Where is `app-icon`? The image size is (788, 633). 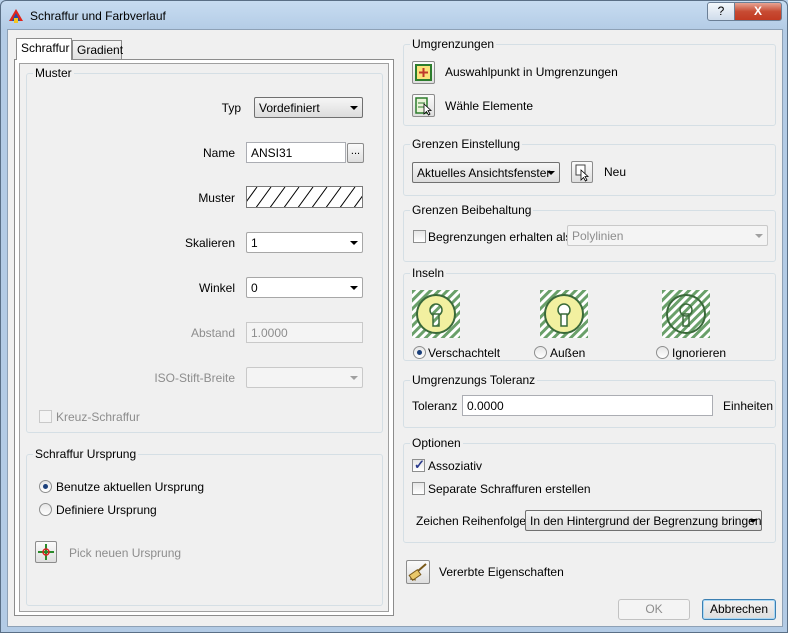 app-icon is located at coordinates (16, 16).